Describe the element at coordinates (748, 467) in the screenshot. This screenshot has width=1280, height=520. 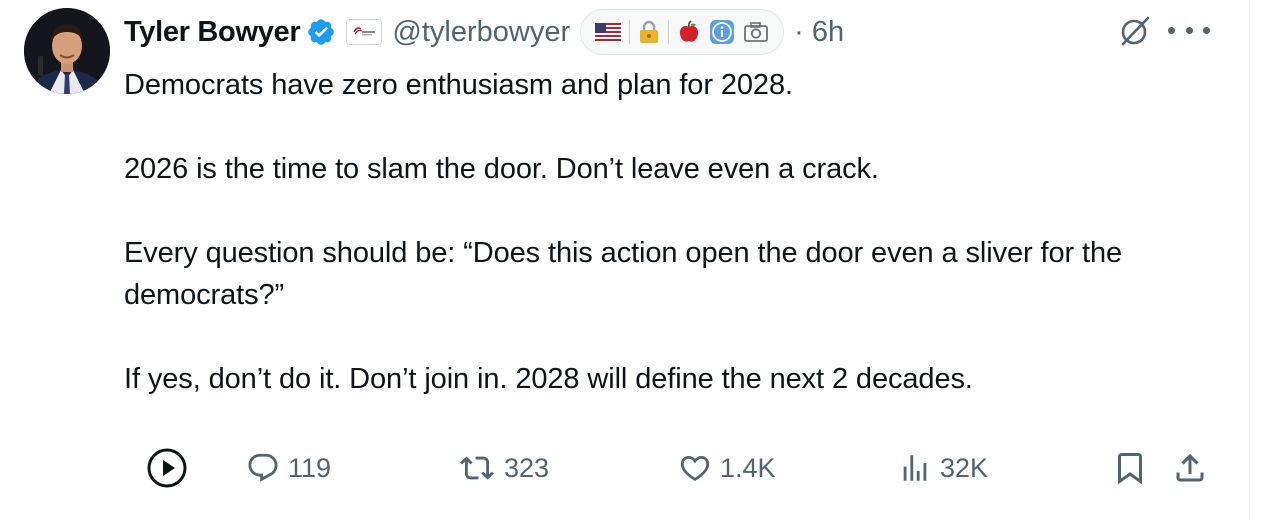
I see `like-count: 1.4K` at that location.